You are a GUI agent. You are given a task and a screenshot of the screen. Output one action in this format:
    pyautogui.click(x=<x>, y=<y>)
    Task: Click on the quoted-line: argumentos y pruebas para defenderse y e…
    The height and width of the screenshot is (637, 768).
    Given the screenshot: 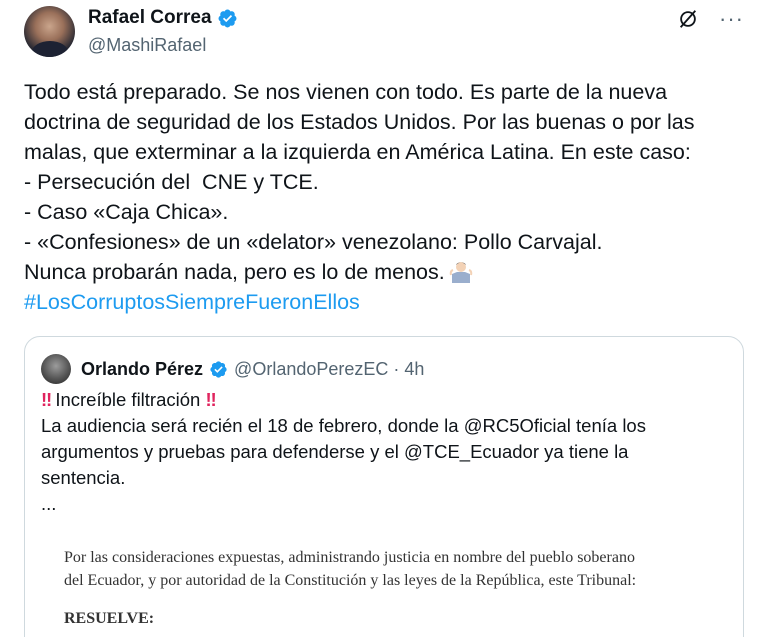 What is the action you would take?
    pyautogui.click(x=335, y=451)
    